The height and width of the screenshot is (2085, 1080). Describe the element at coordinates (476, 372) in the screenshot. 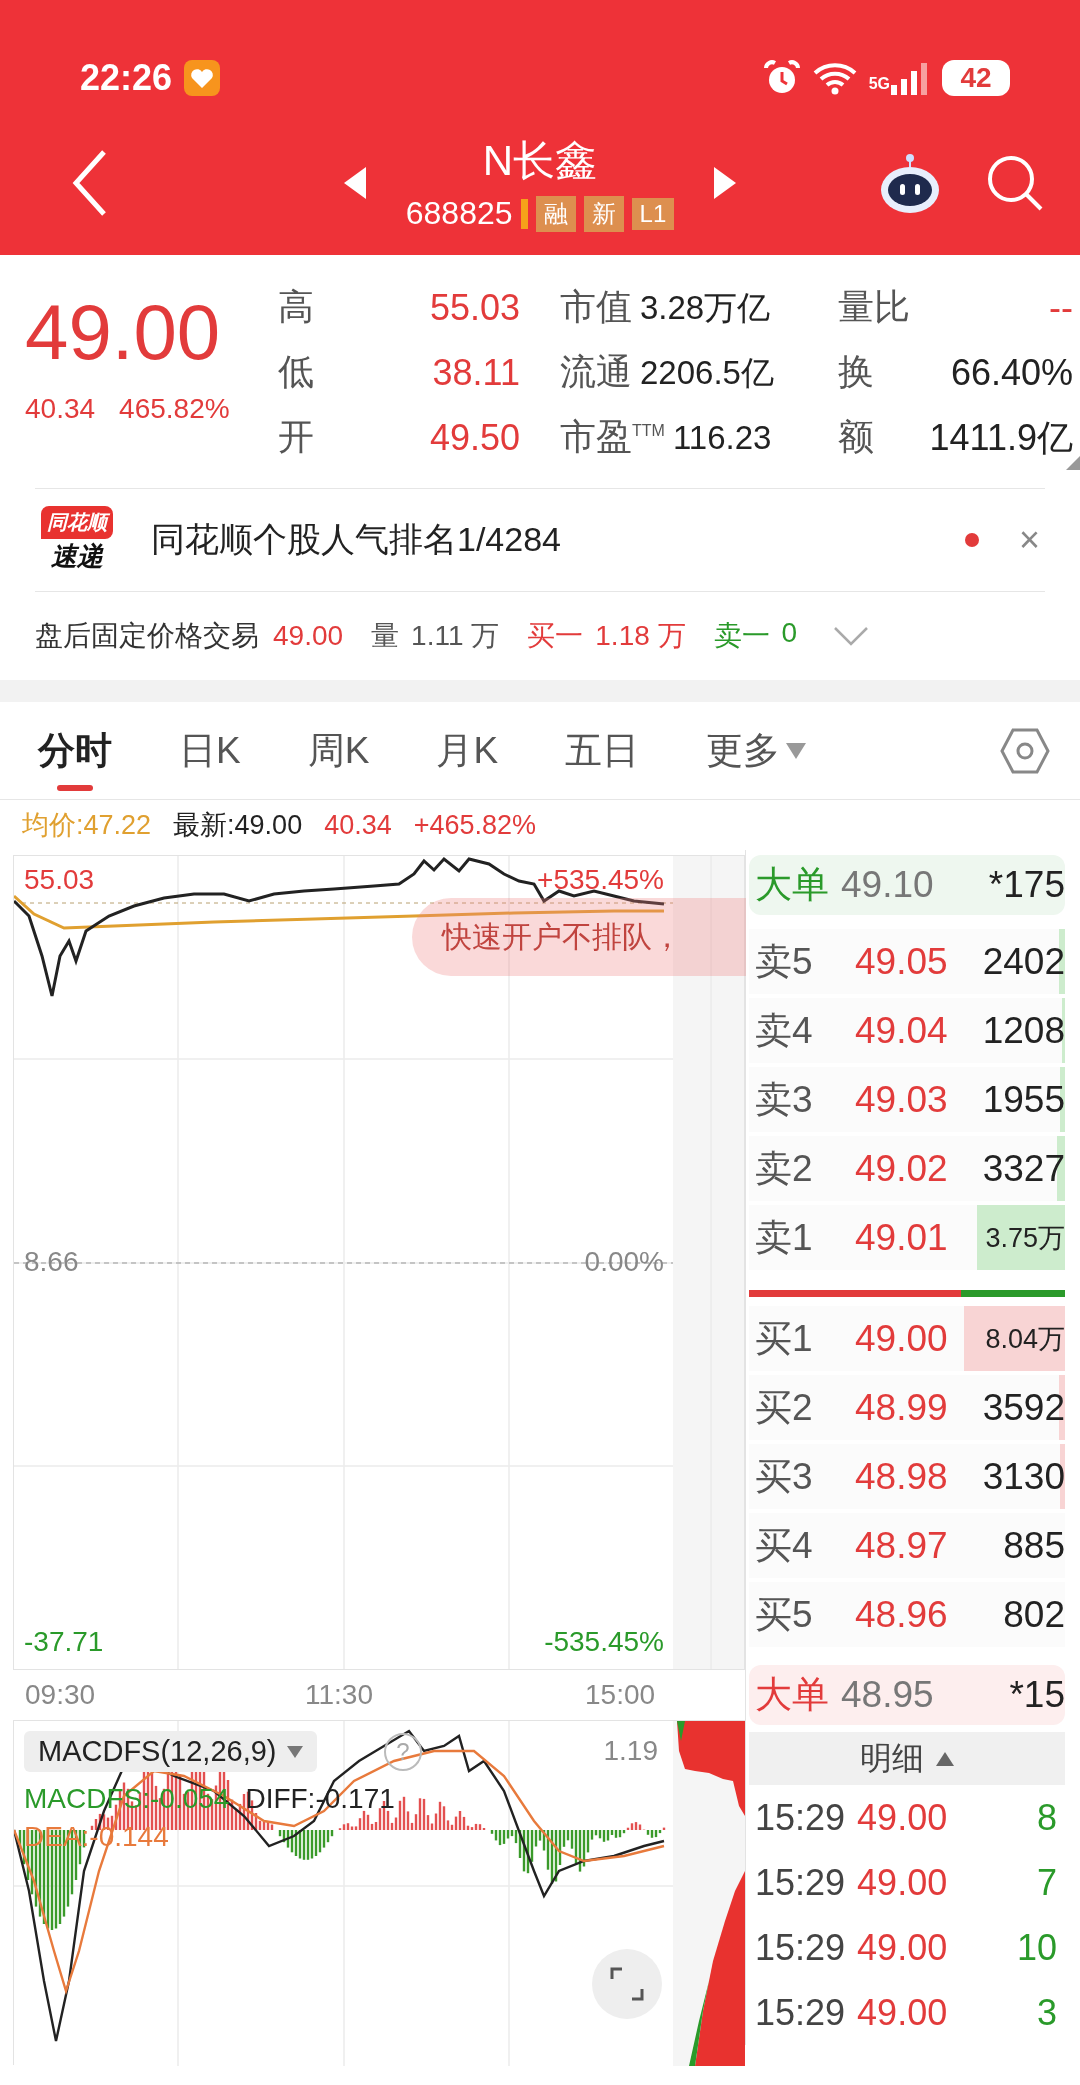

I see `stat-value: 38.11` at that location.